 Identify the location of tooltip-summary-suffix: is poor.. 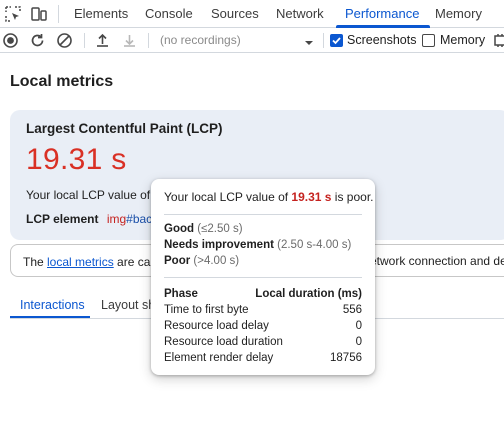
(352, 197).